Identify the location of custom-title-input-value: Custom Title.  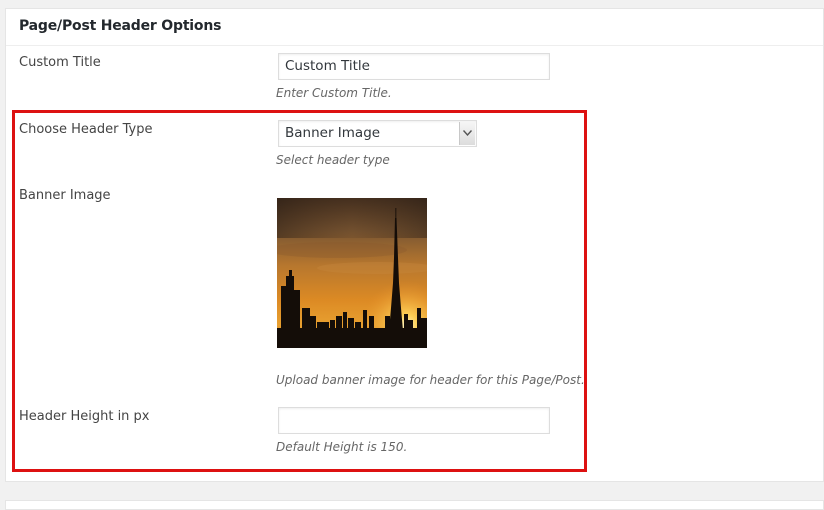
(327, 66).